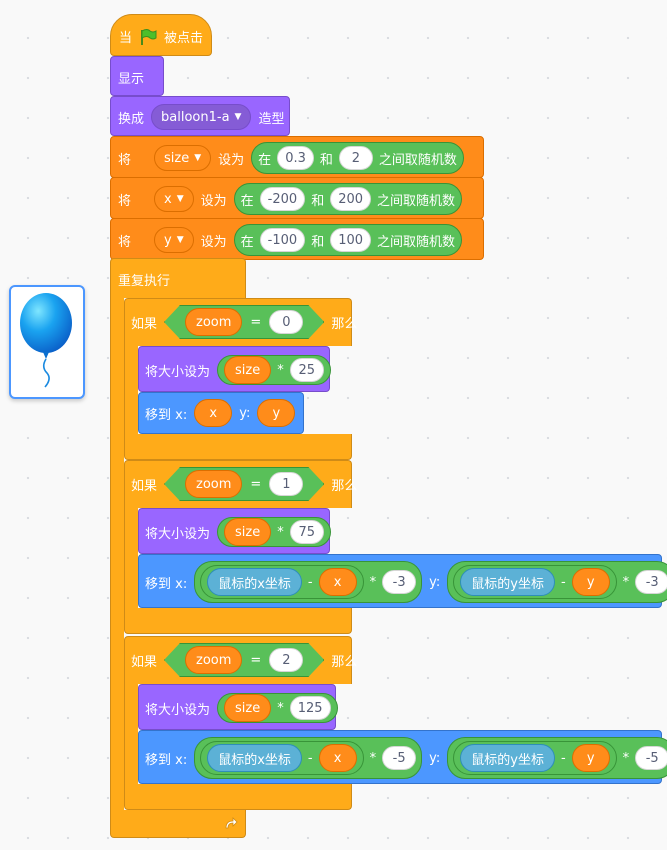  I want to click on set-variable-block: 将 y ▼ 设为 在 -100 和 100 之间取随机数, so click(297, 239).